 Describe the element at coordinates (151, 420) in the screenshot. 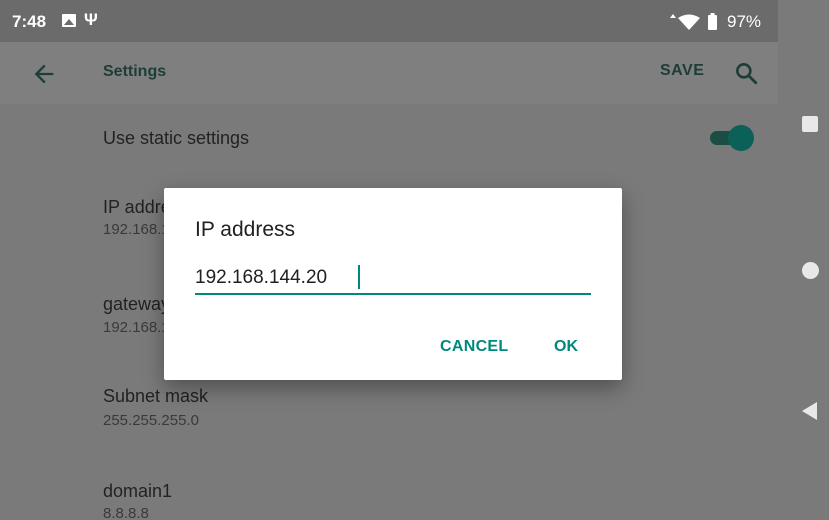

I see `subnet-mask-value: 255.255.255.0` at that location.